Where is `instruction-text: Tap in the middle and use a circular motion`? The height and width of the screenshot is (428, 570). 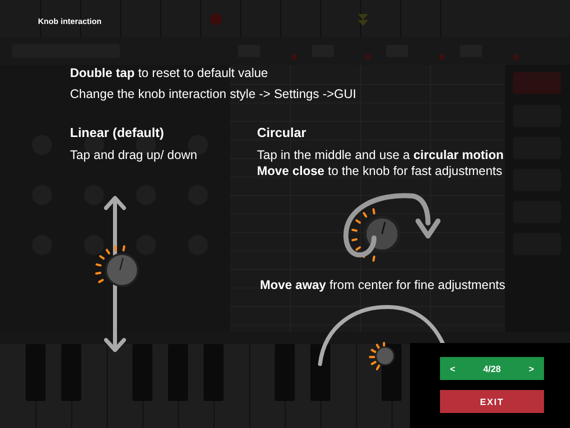
instruction-text: Tap in the middle and use a circular motion is located at coordinates (380, 155).